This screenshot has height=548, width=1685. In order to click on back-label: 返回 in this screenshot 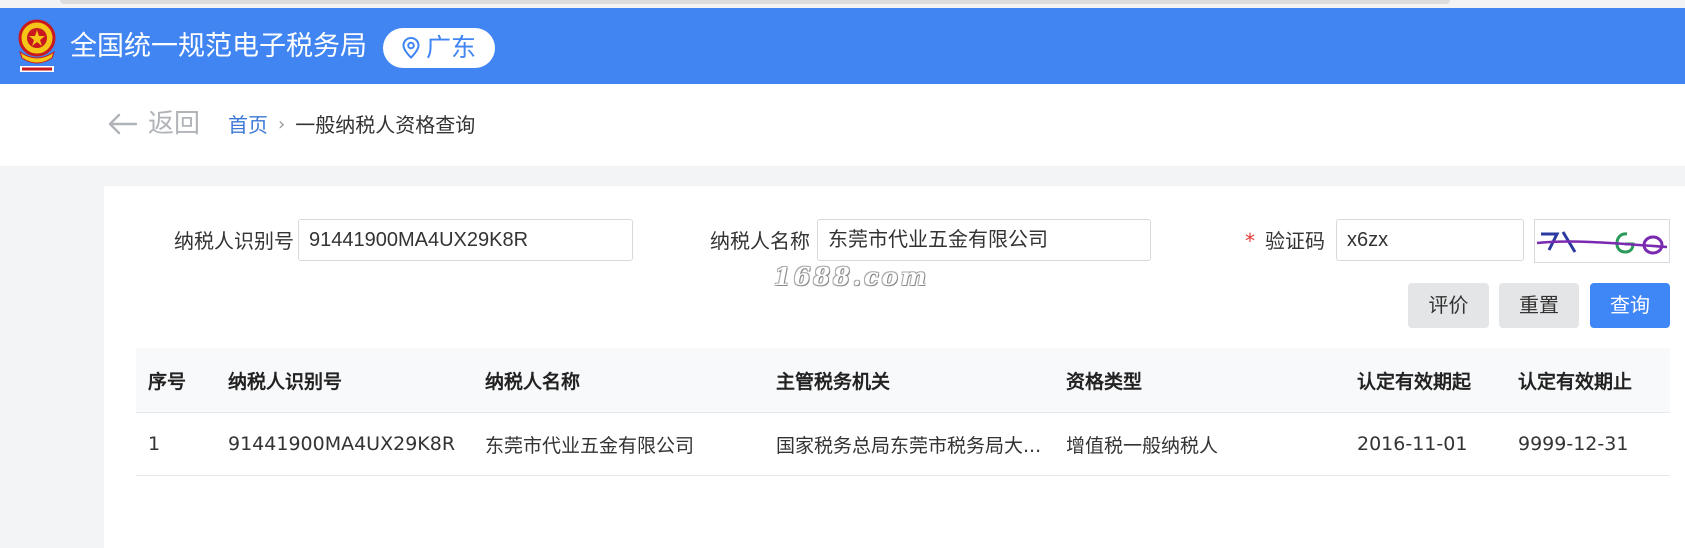, I will do `click(174, 124)`.